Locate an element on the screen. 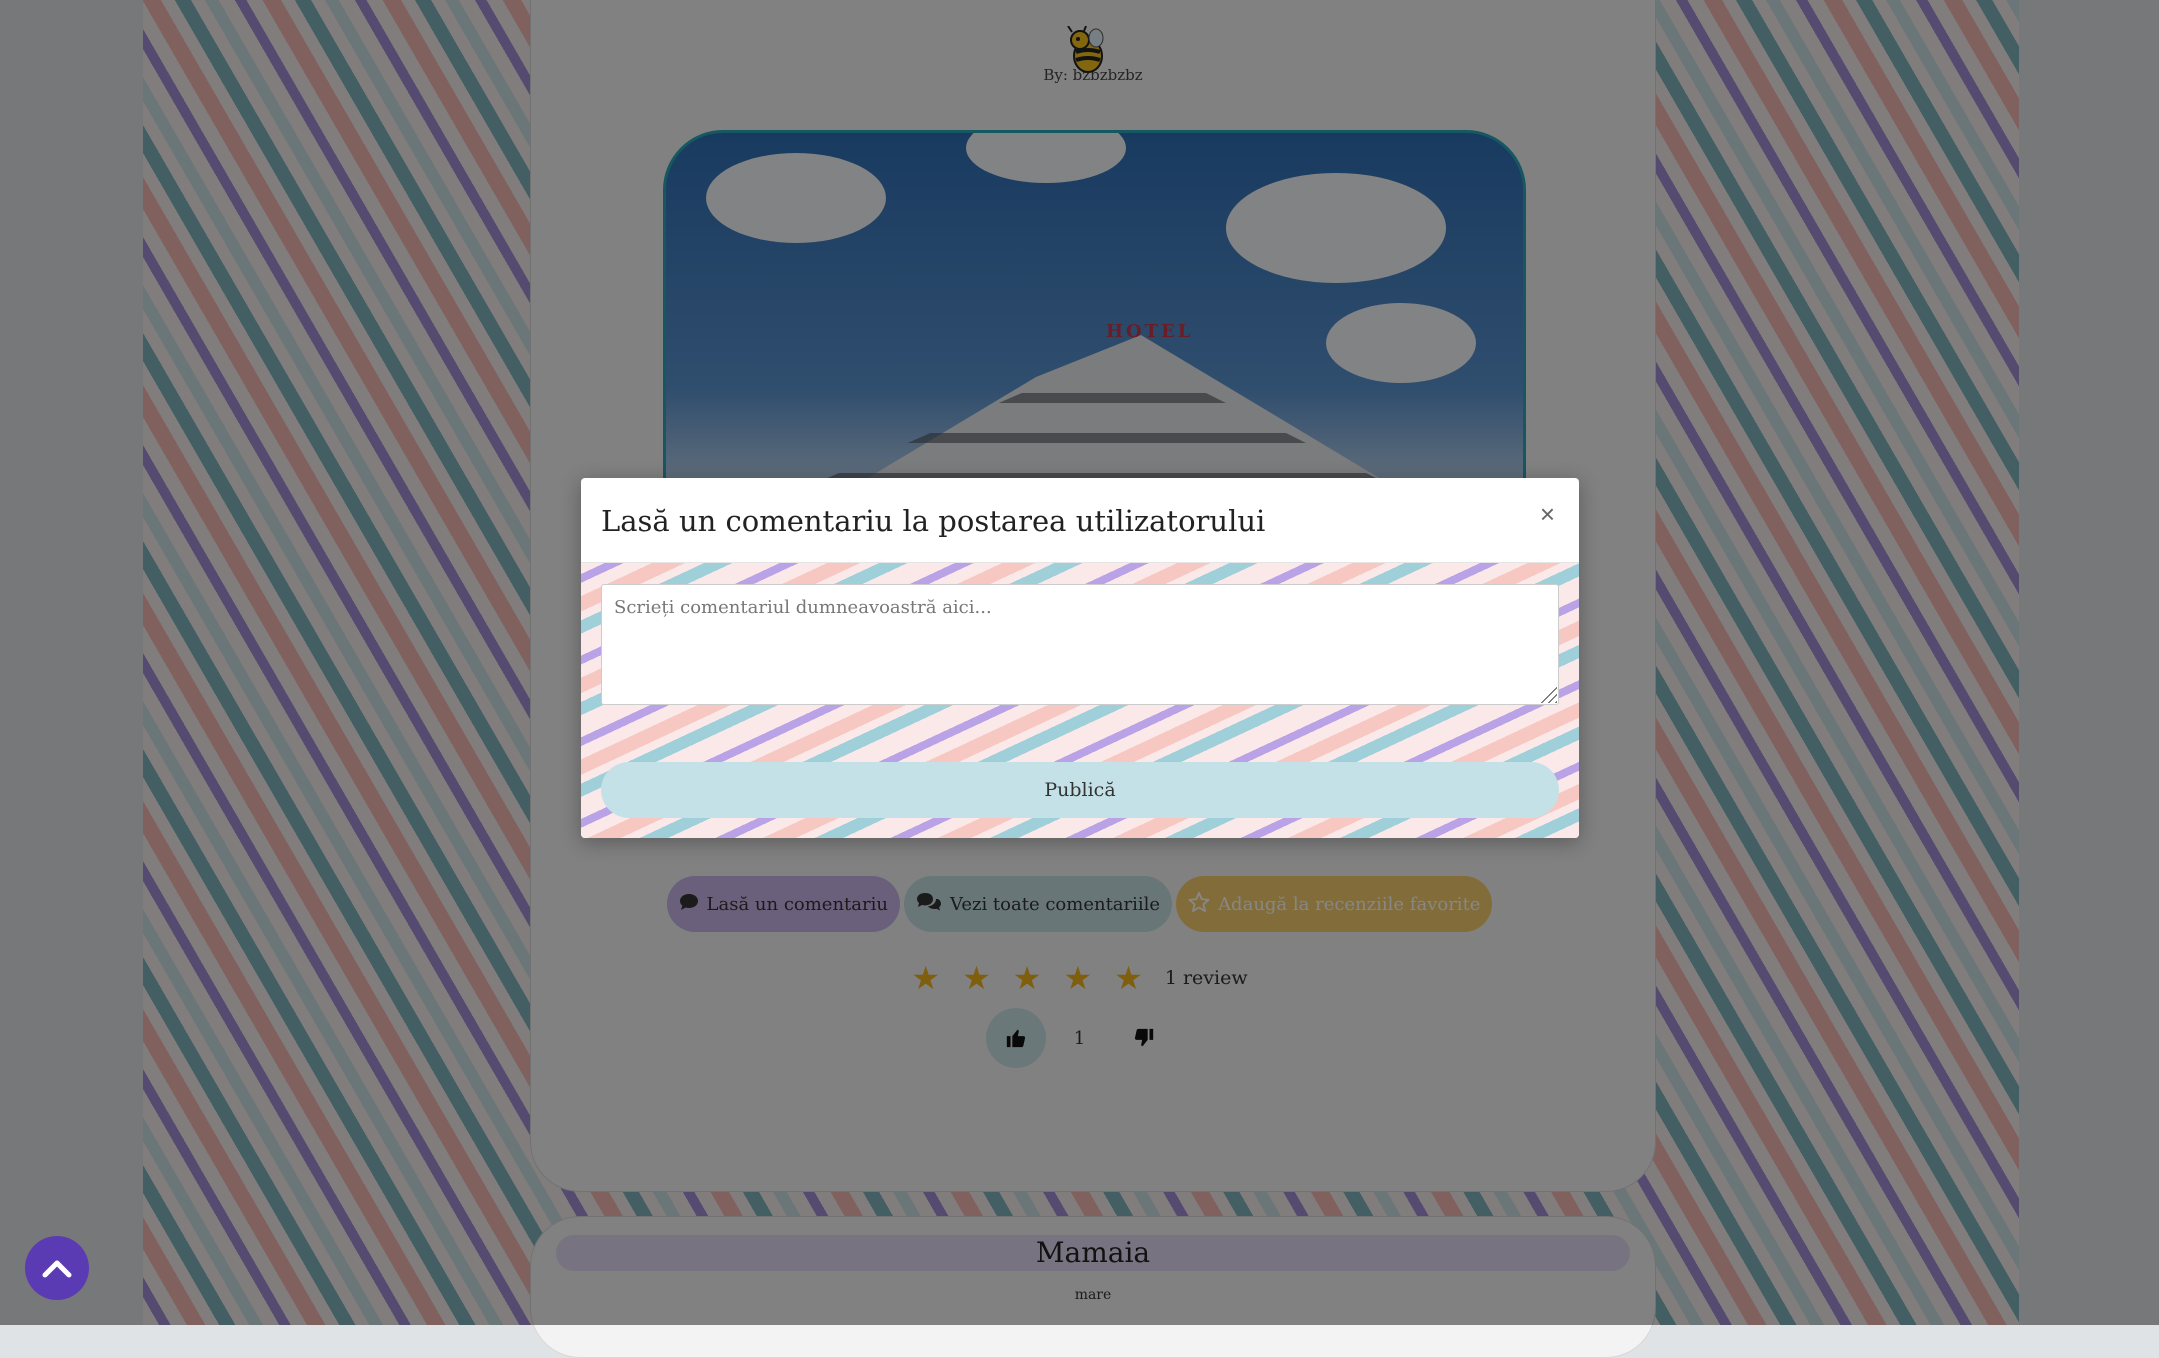 This screenshot has width=2159, height=1358. publish-button: Publică is located at coordinates (1080, 790).